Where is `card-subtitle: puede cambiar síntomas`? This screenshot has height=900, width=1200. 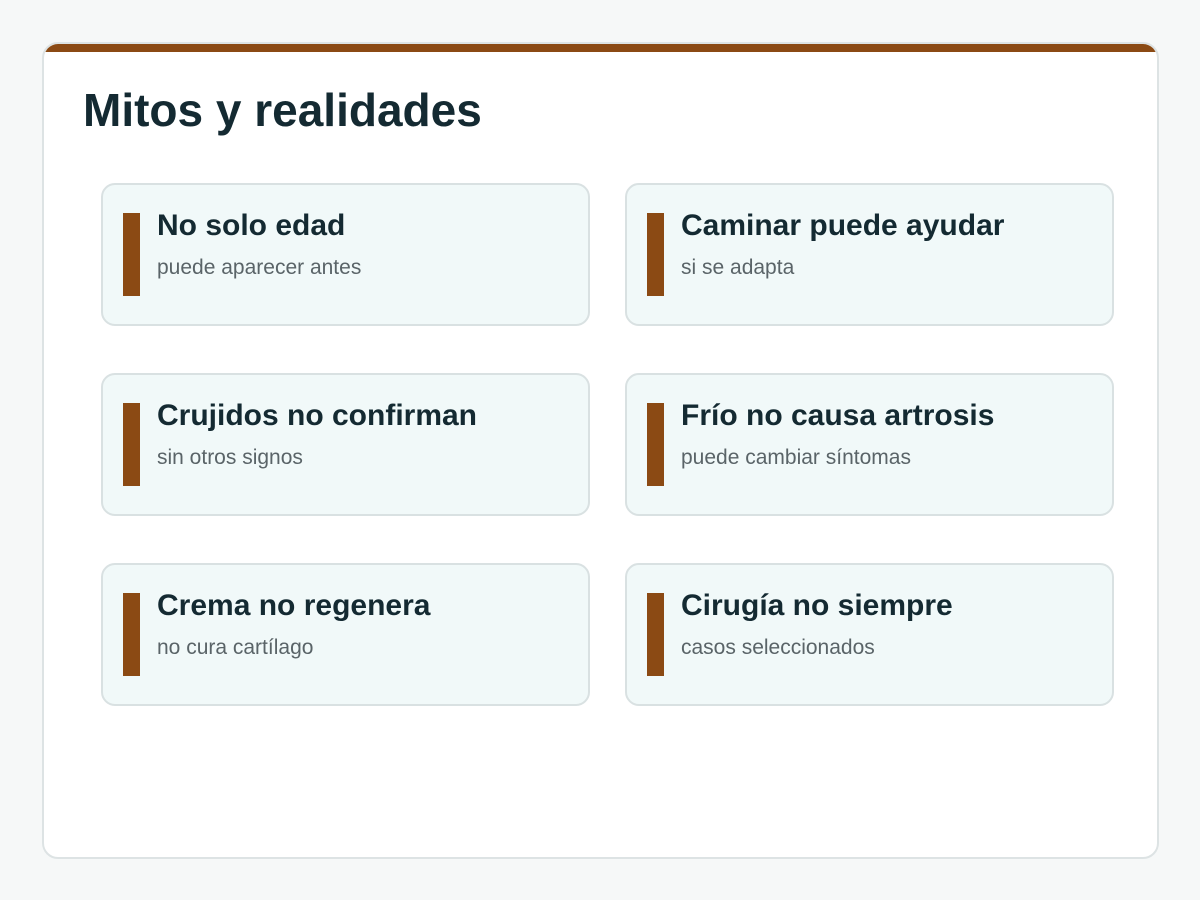
card-subtitle: puede cambiar síntomas is located at coordinates (796, 457).